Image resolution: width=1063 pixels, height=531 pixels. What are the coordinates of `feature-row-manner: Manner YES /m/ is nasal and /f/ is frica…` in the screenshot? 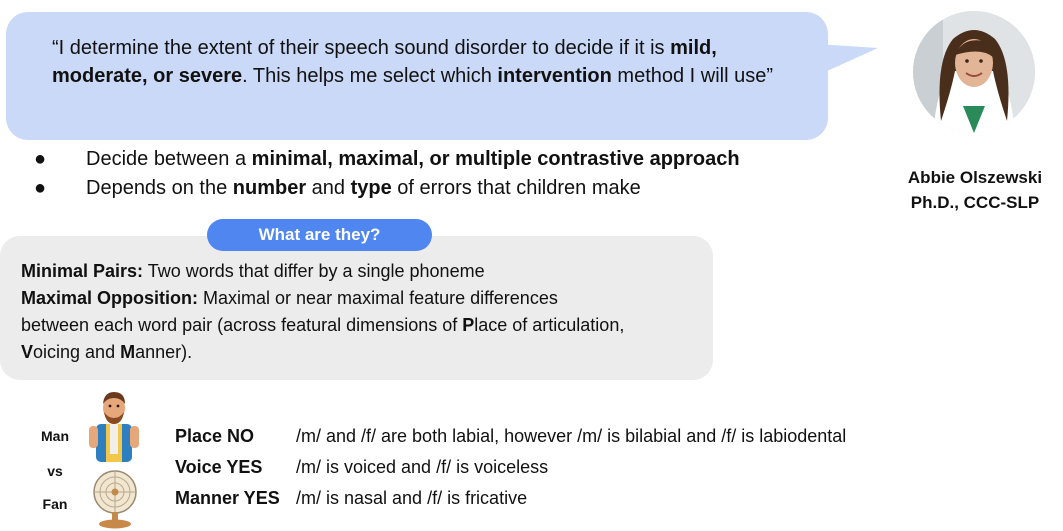 It's located at (510, 498).